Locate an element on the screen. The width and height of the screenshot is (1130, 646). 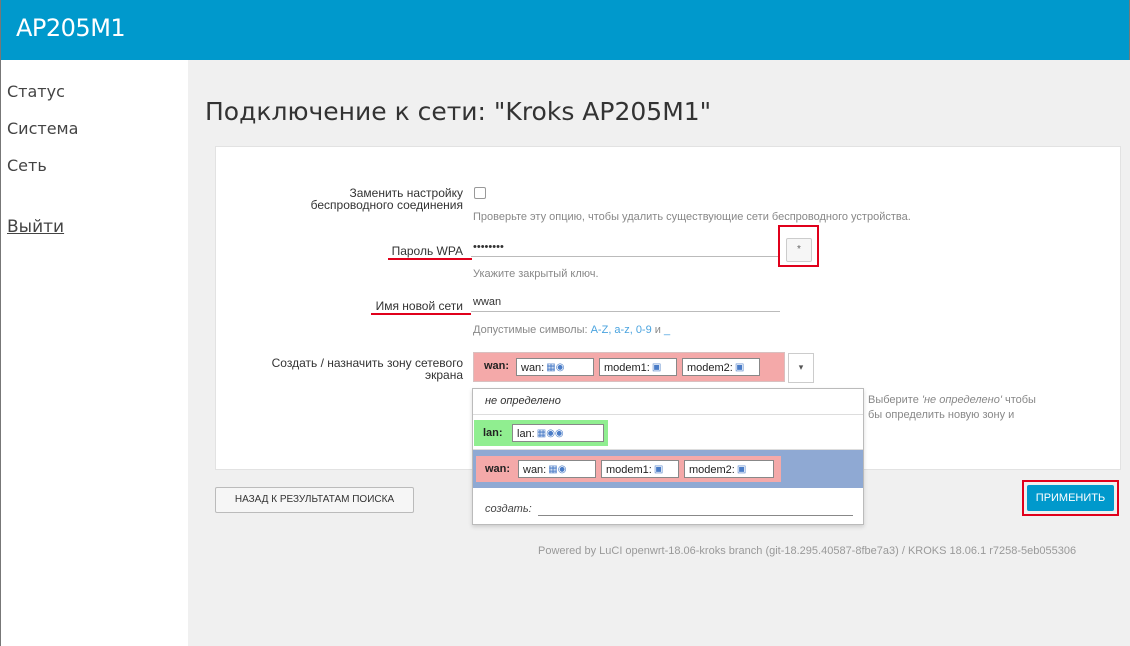
wpa-password-input is located at coordinates (625, 247).